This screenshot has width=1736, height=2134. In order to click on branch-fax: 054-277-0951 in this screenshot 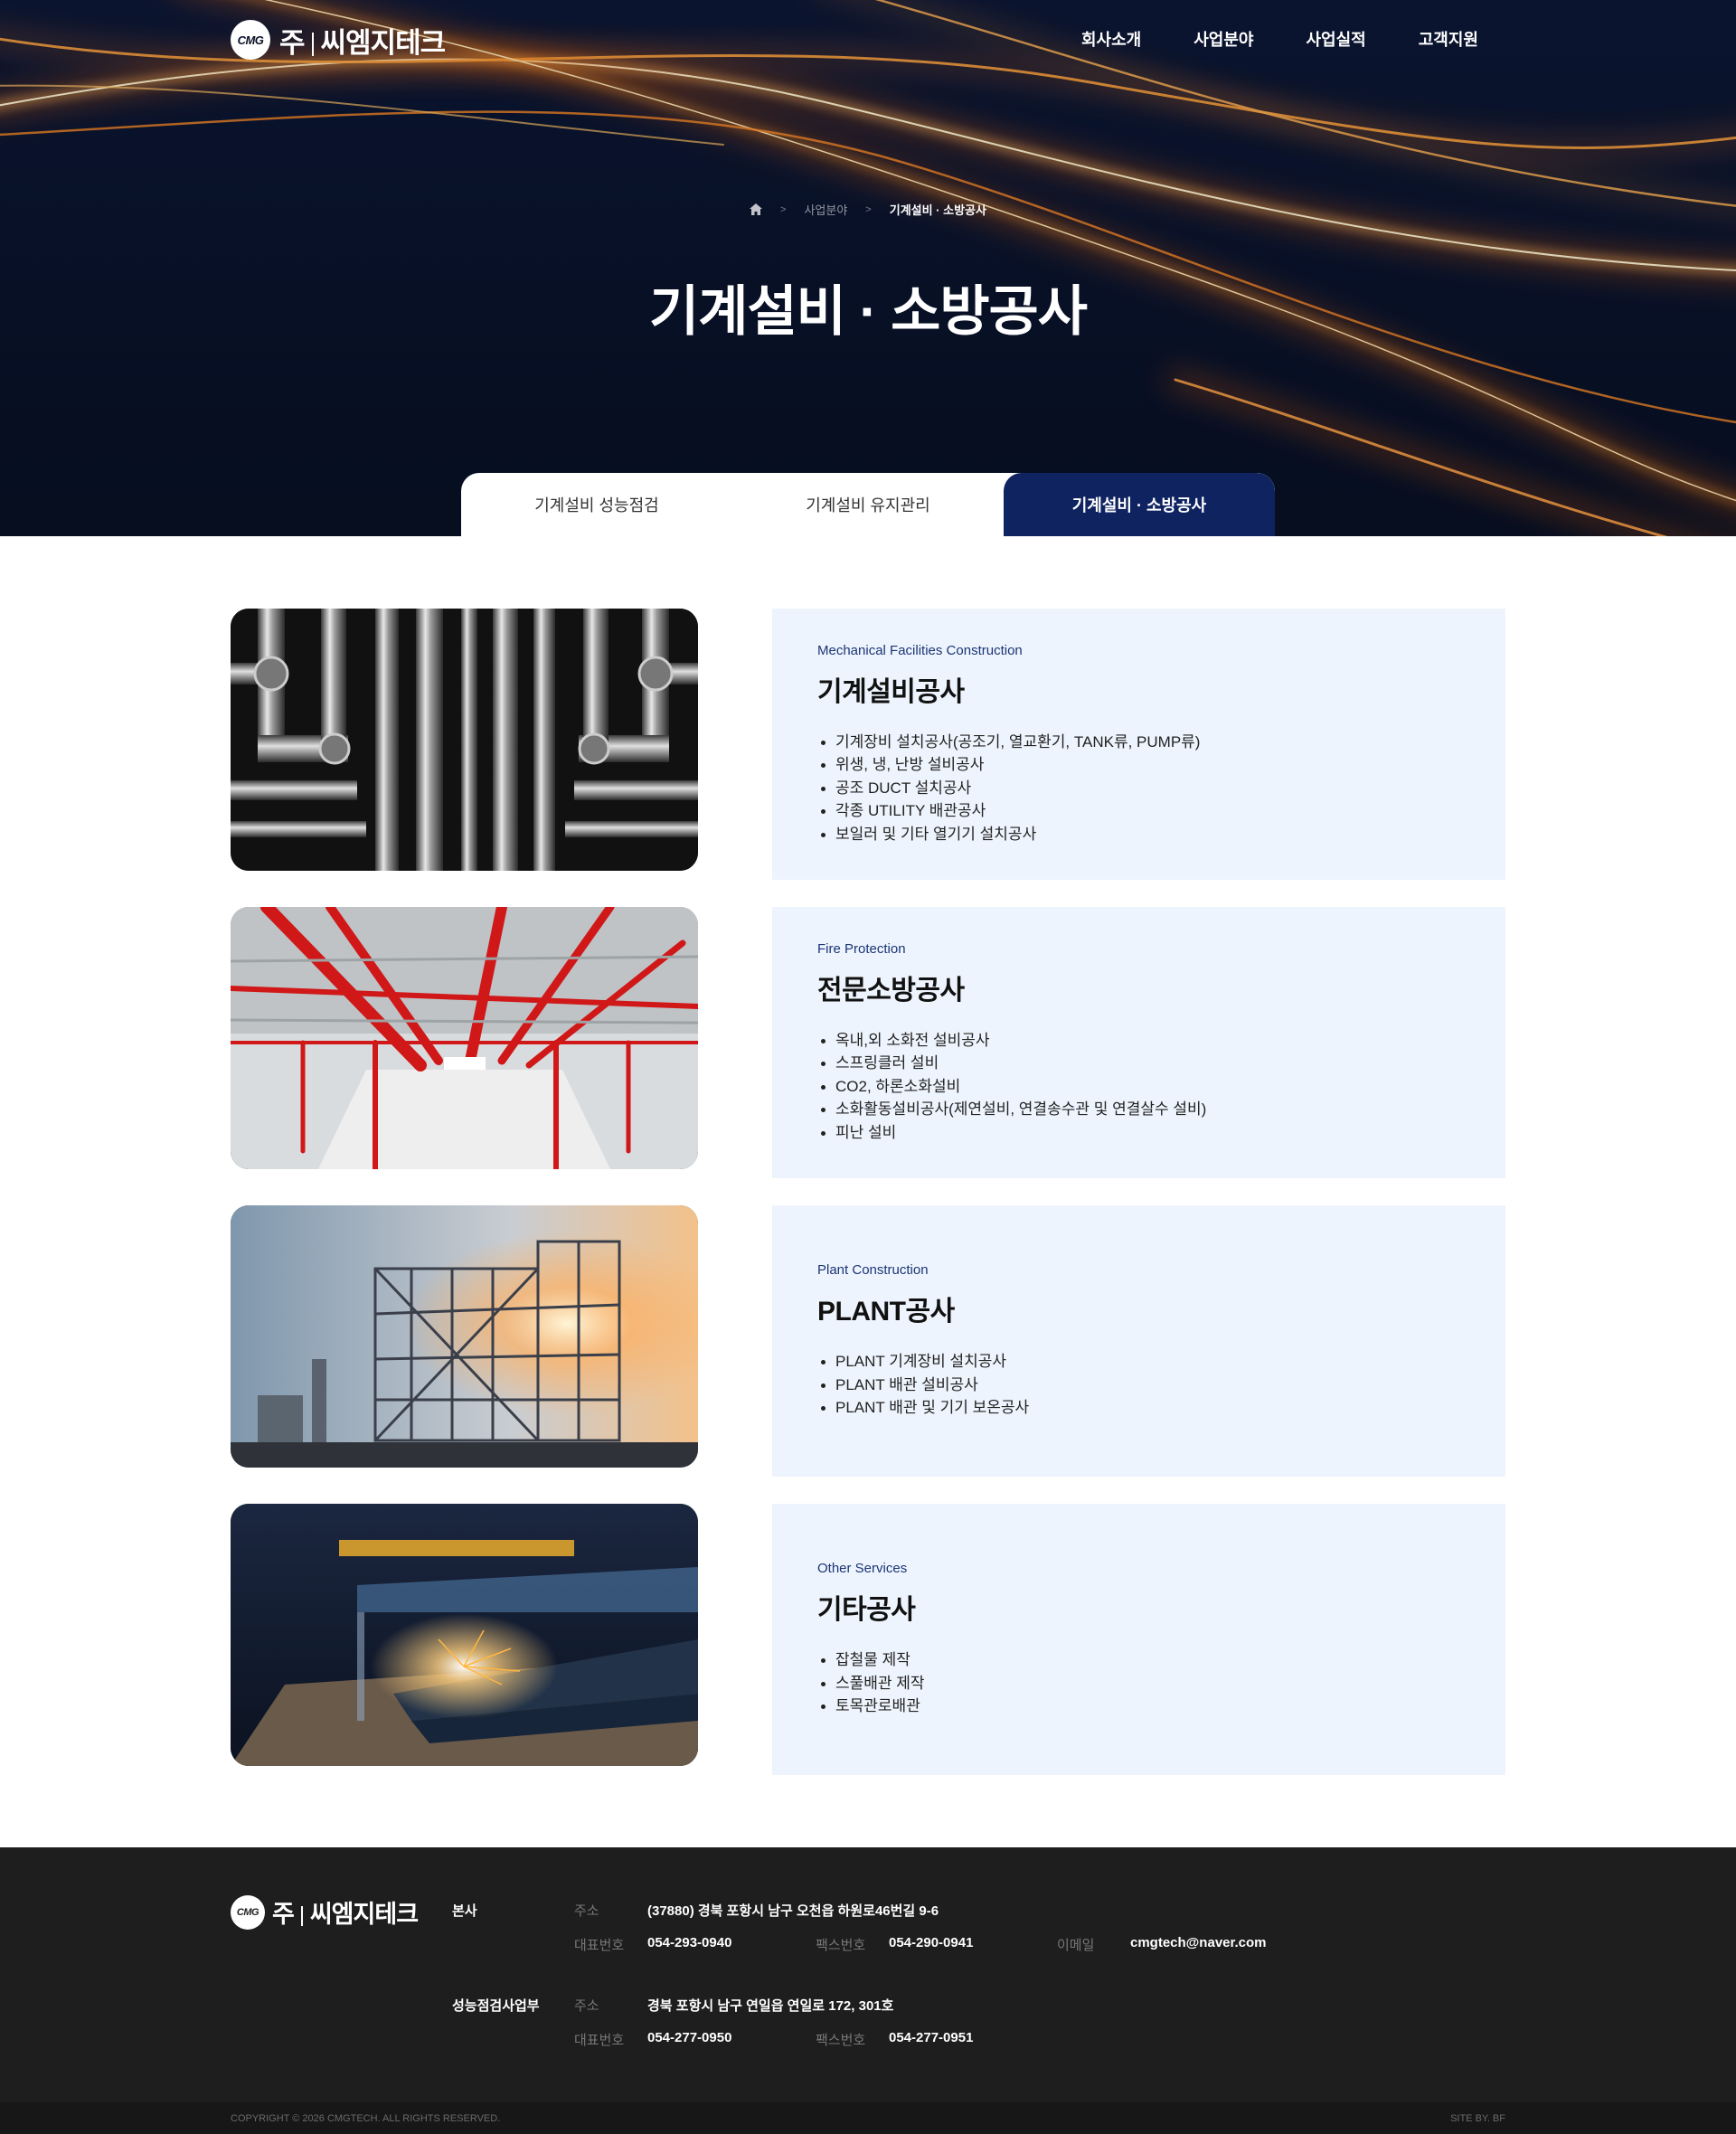, I will do `click(931, 2037)`.